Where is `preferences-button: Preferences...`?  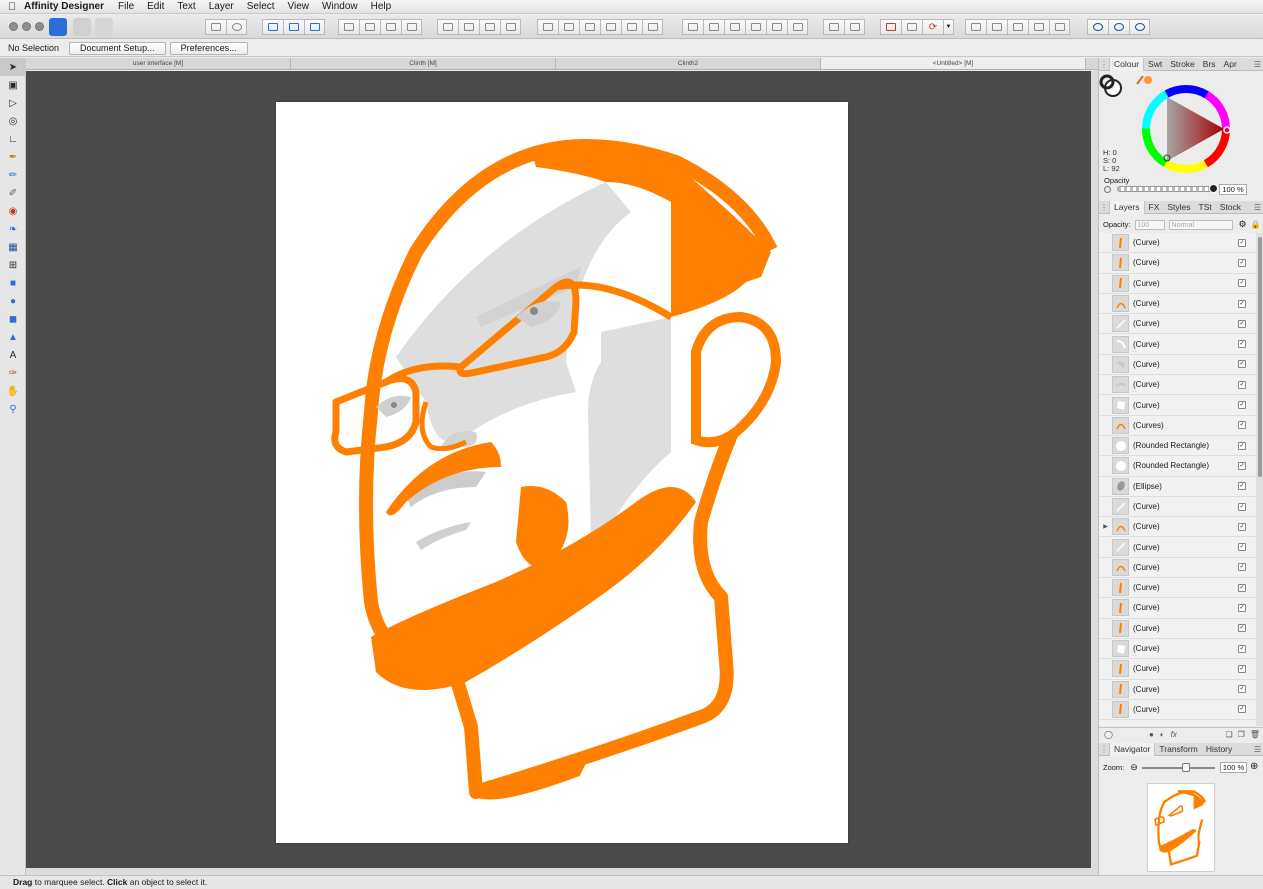 preferences-button: Preferences... is located at coordinates (208, 48).